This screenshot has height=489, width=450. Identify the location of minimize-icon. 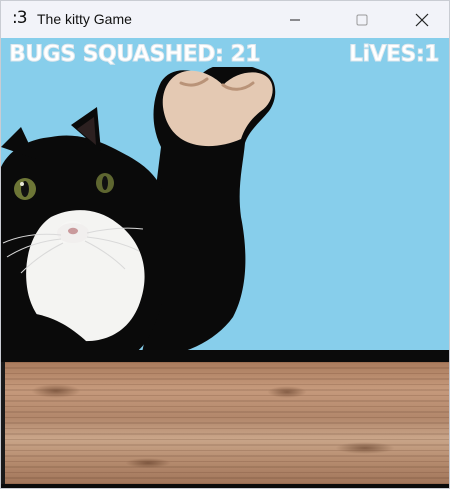
(295, 19).